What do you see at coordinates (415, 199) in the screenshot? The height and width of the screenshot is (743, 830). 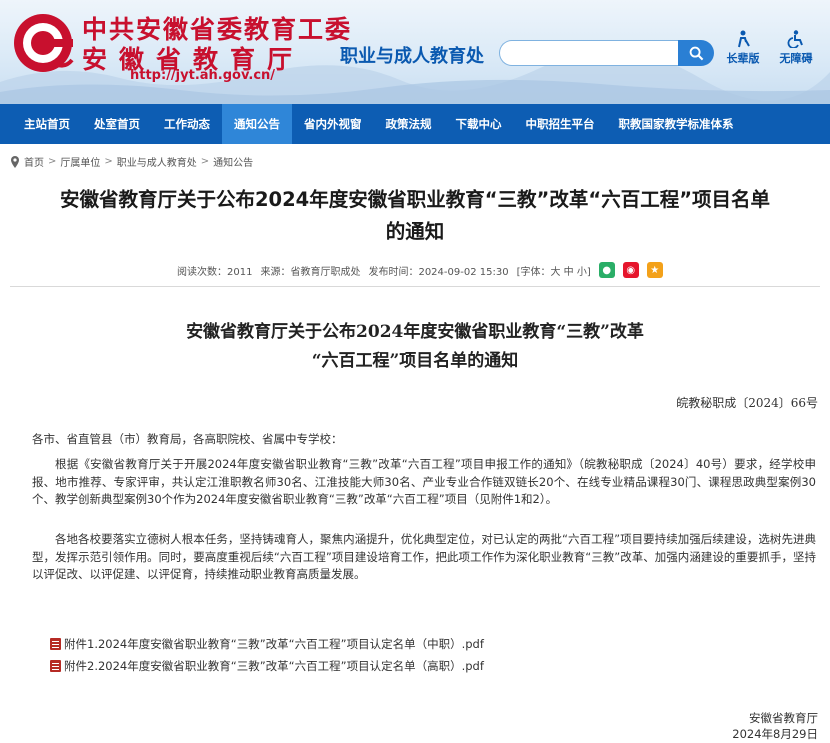 I see `article-title-line1: 安徽省教育厅关于公布2024年度安徽省职业教育“三教”改革“六百工程”项目名单` at bounding box center [415, 199].